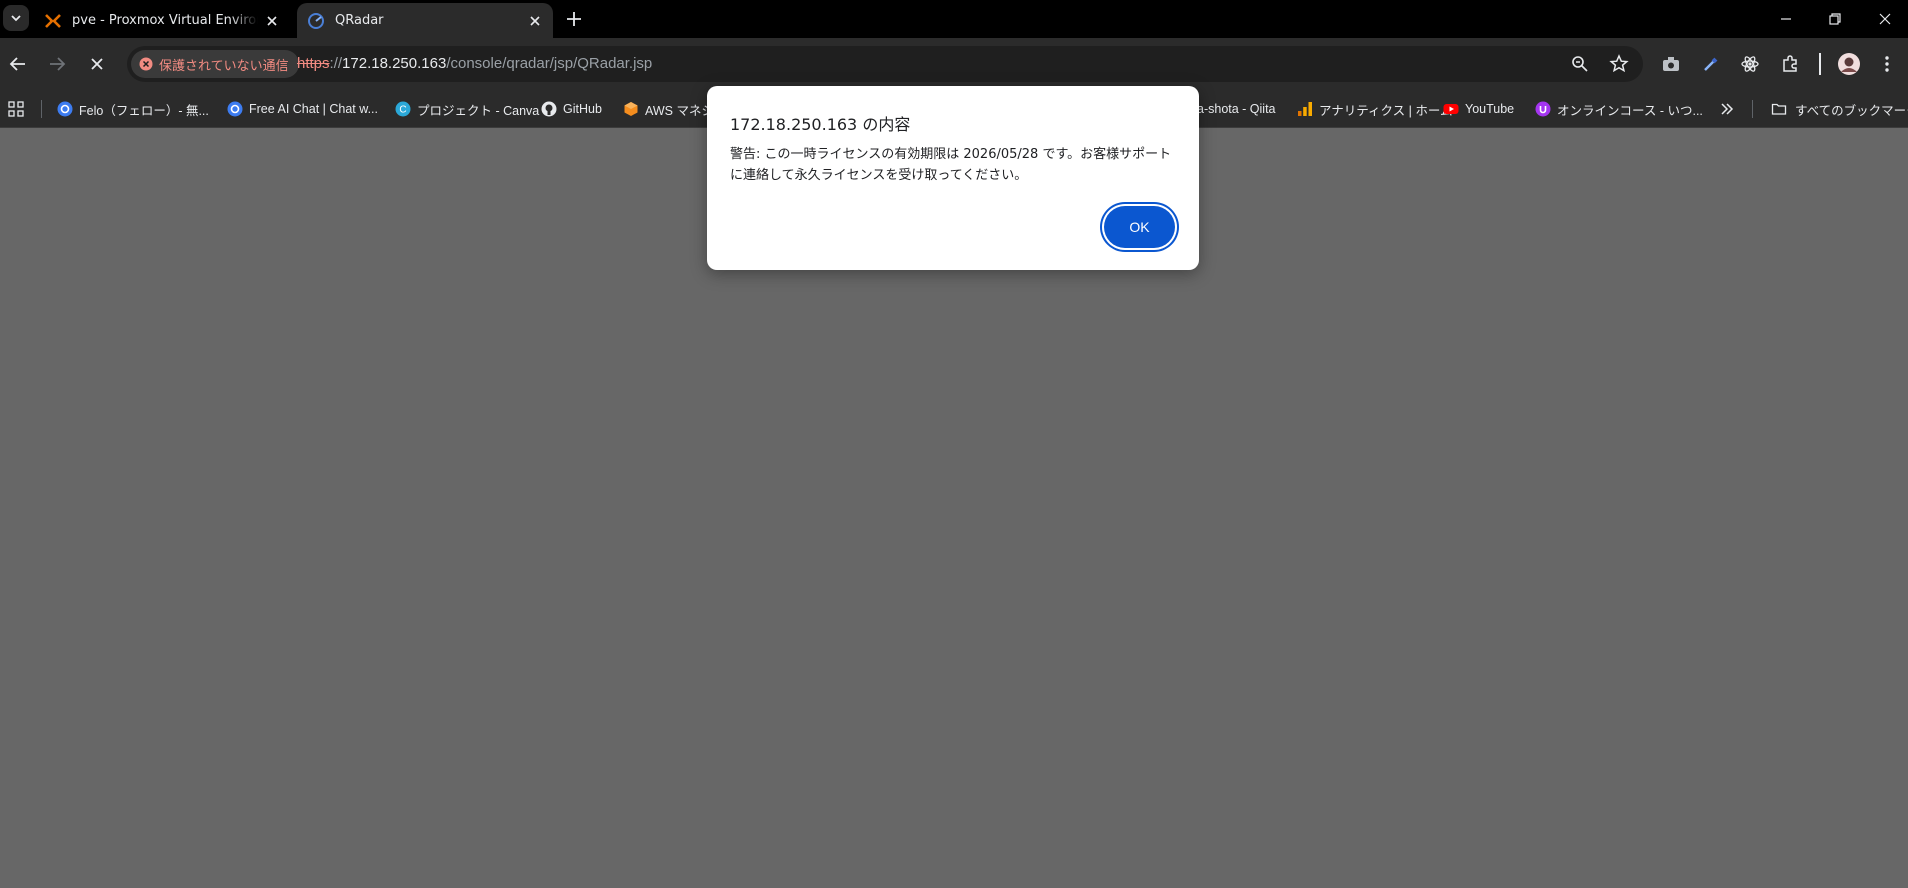  Describe the element at coordinates (53, 20) in the screenshot. I see `proxmox-icon` at that location.